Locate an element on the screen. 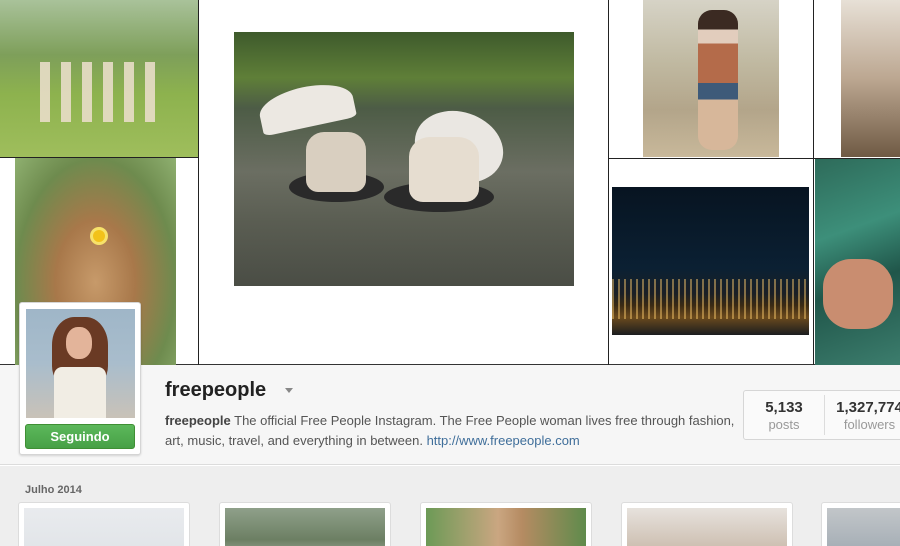 This screenshot has height=546, width=900. bio-name: freepeople is located at coordinates (198, 420).